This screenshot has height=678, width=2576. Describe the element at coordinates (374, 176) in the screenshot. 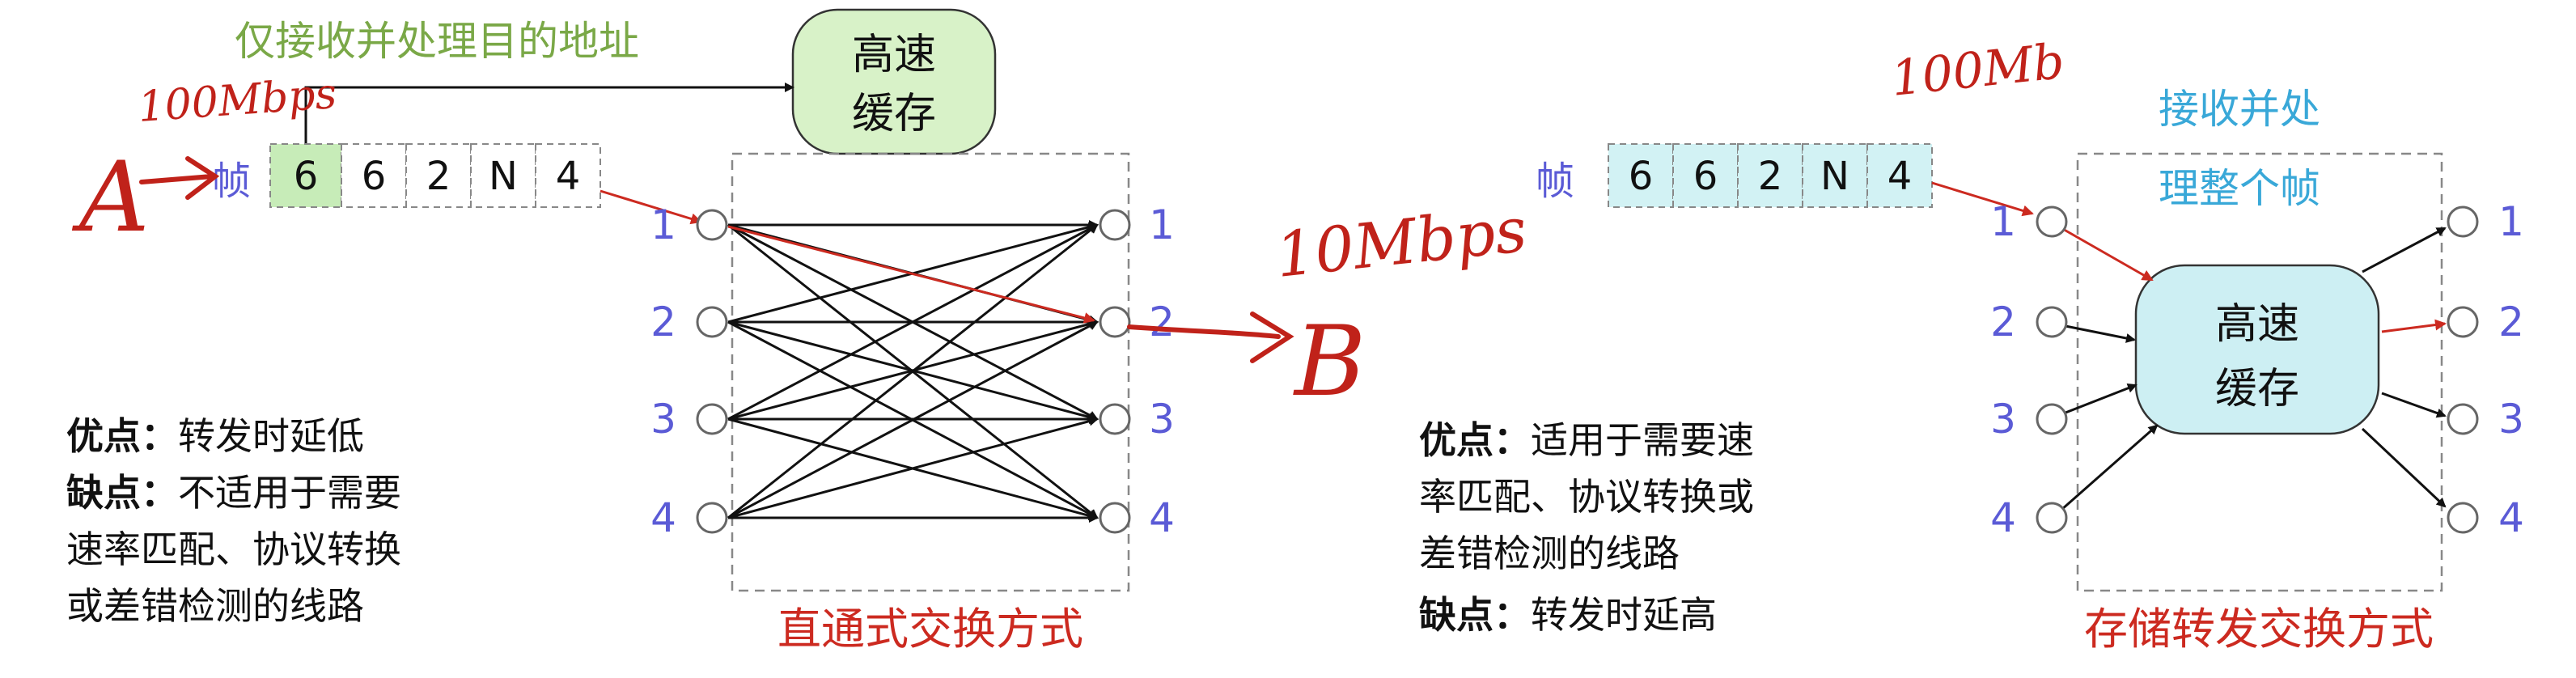

I see `left-frame-field-1: 6` at that location.